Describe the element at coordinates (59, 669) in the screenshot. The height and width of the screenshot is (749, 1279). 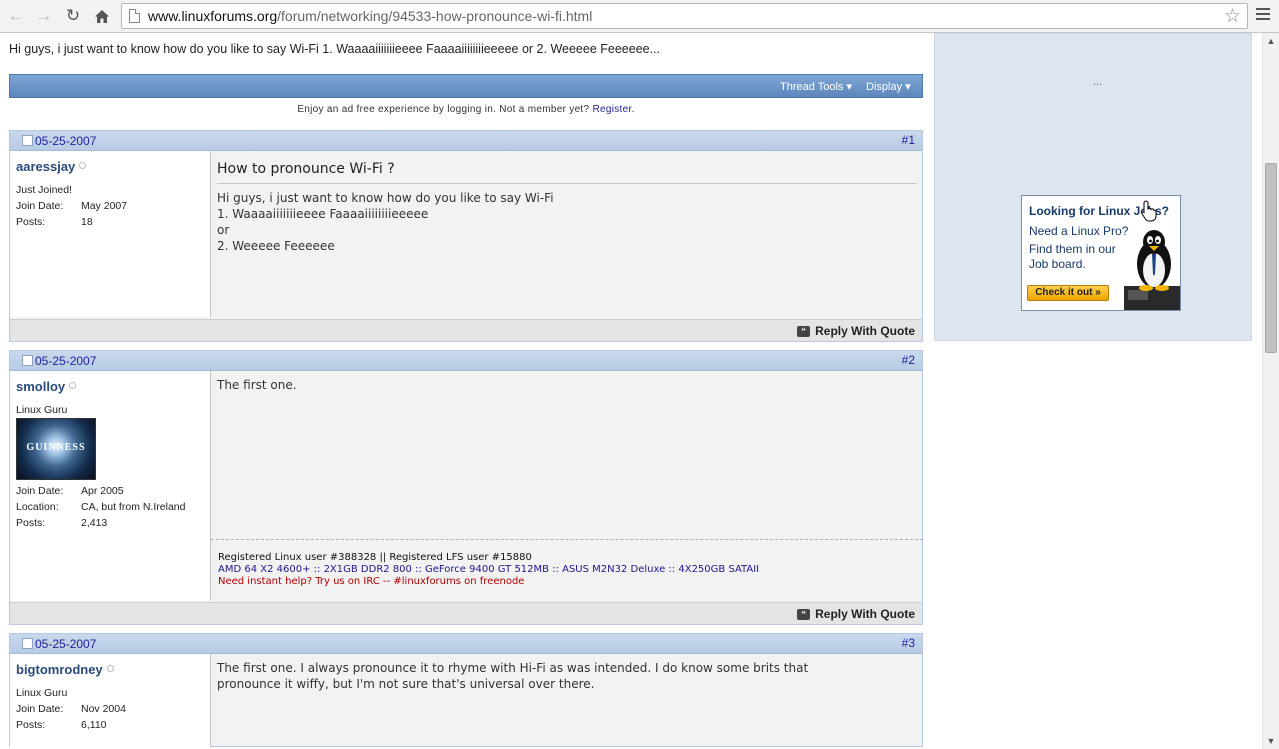
I see `username: bigtomrodney` at that location.